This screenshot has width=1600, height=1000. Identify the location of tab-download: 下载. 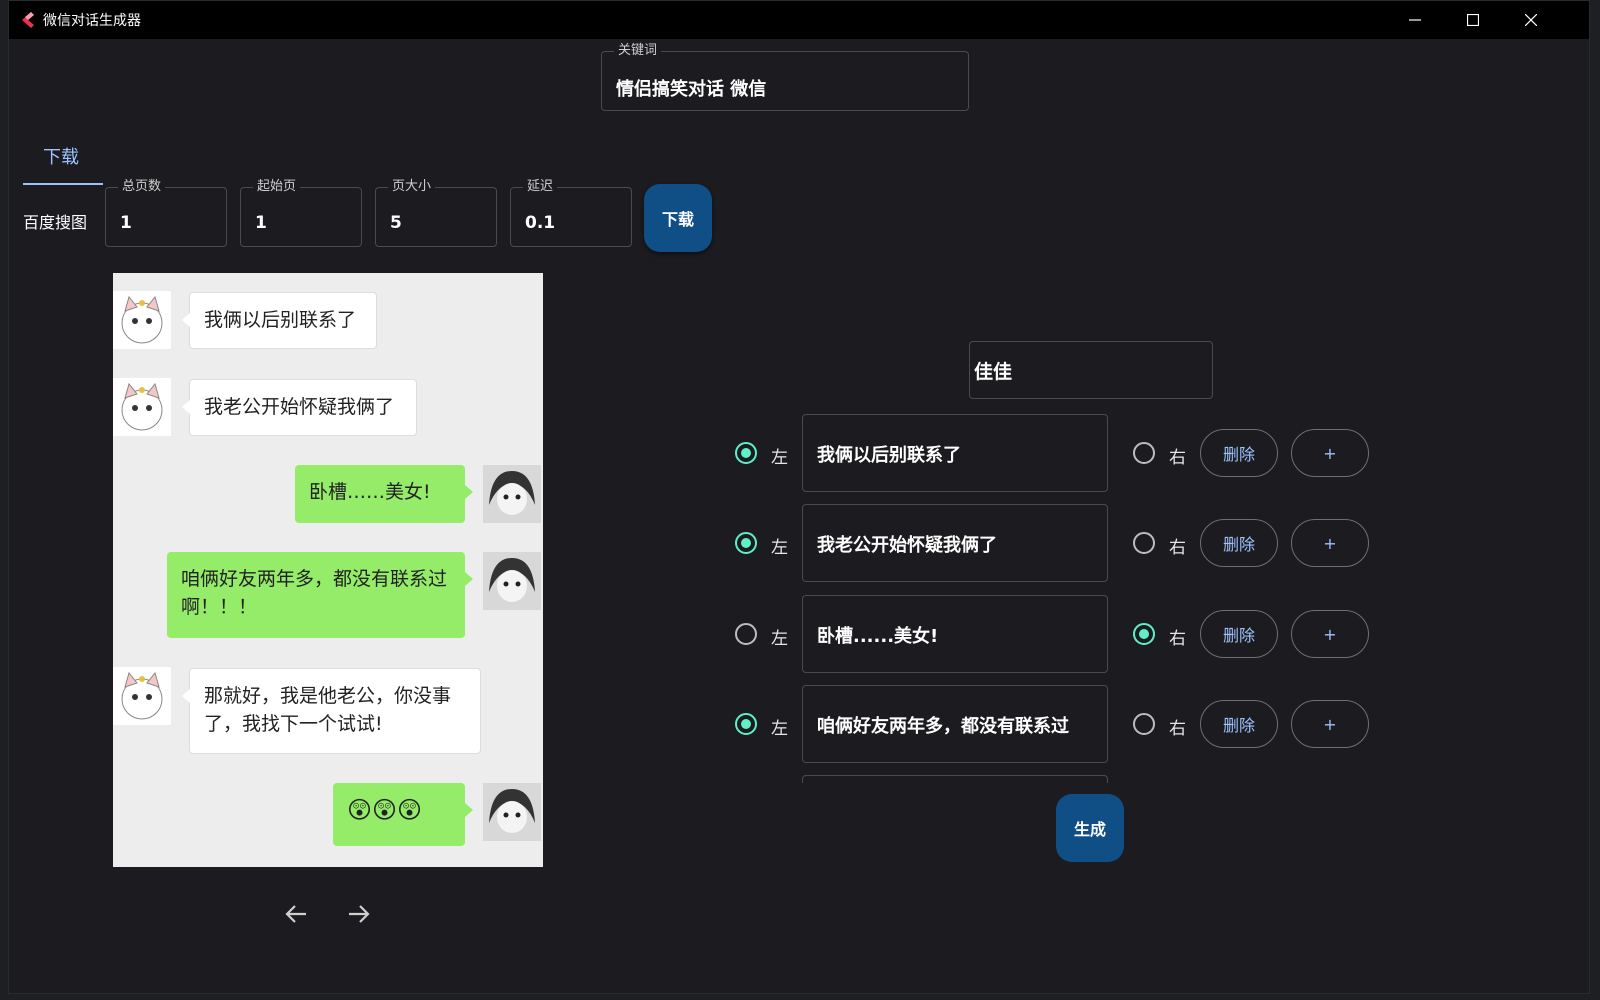
(61, 156).